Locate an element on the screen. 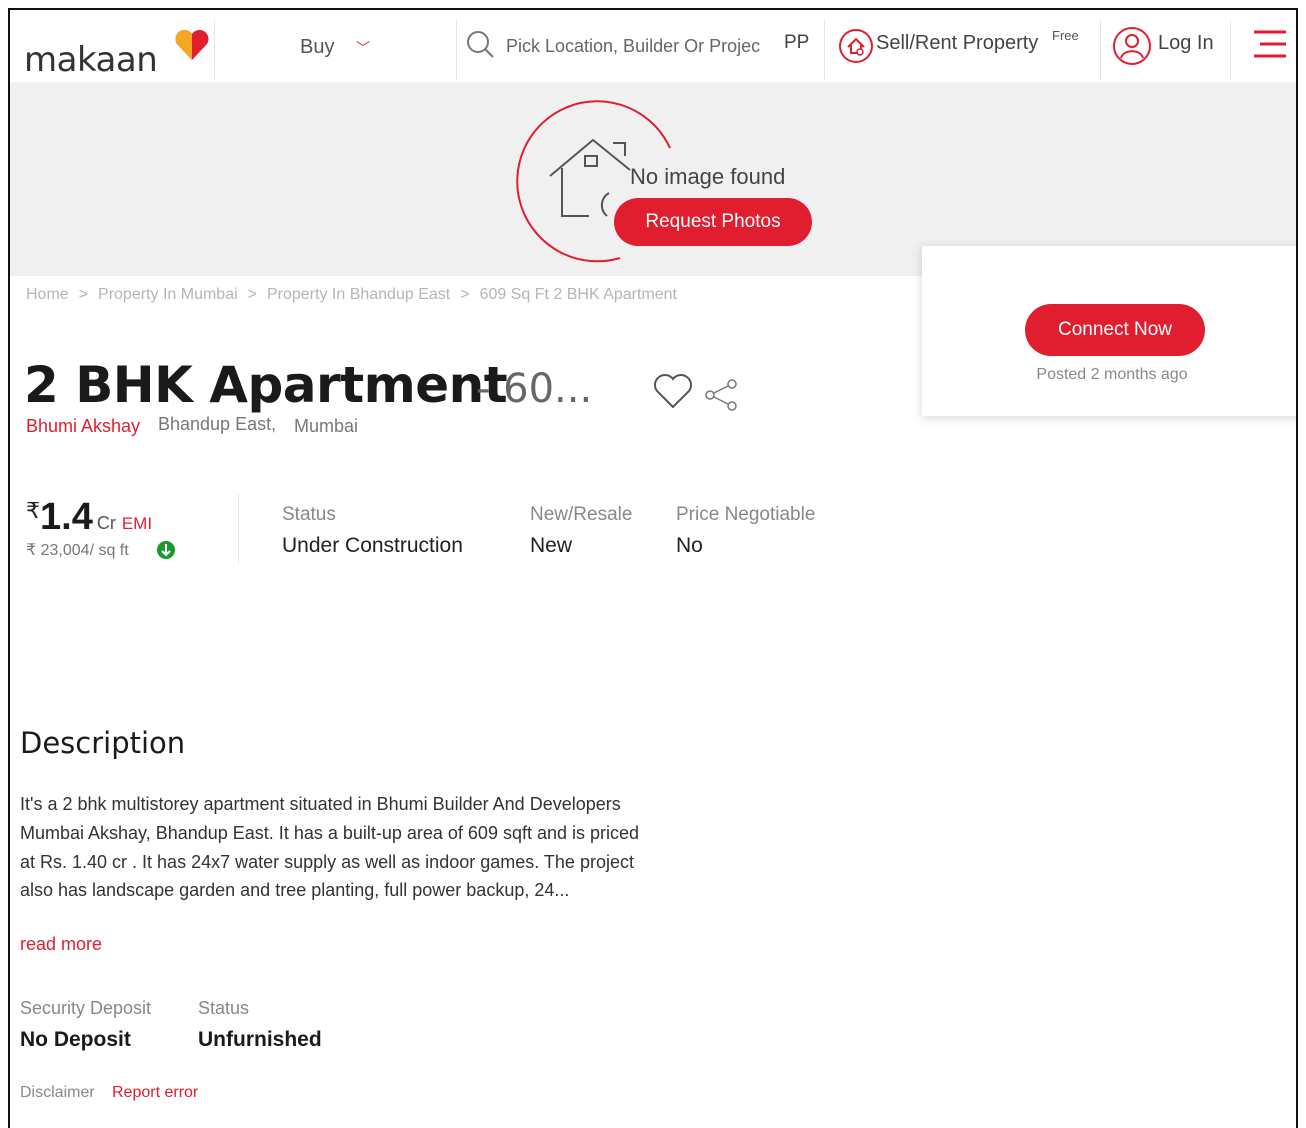 The width and height of the screenshot is (1306, 1128). breadcrumb-item: Property In Bhandup East is located at coordinates (358, 294).